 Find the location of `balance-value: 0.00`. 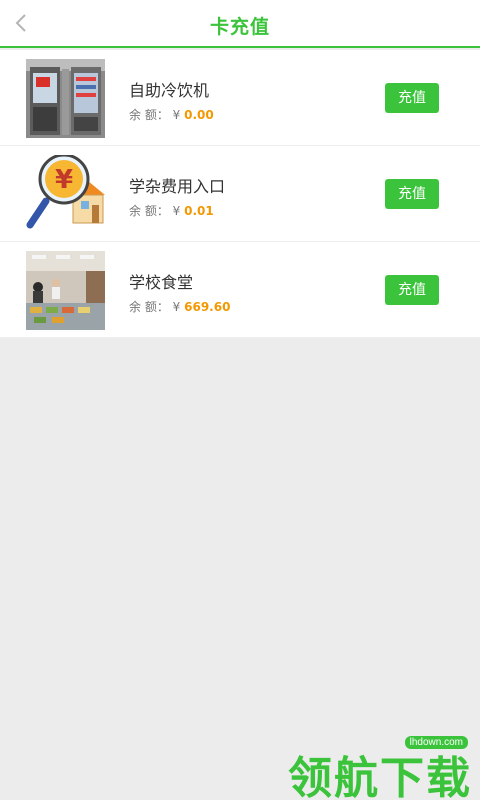

balance-value: 0.00 is located at coordinates (199, 115).